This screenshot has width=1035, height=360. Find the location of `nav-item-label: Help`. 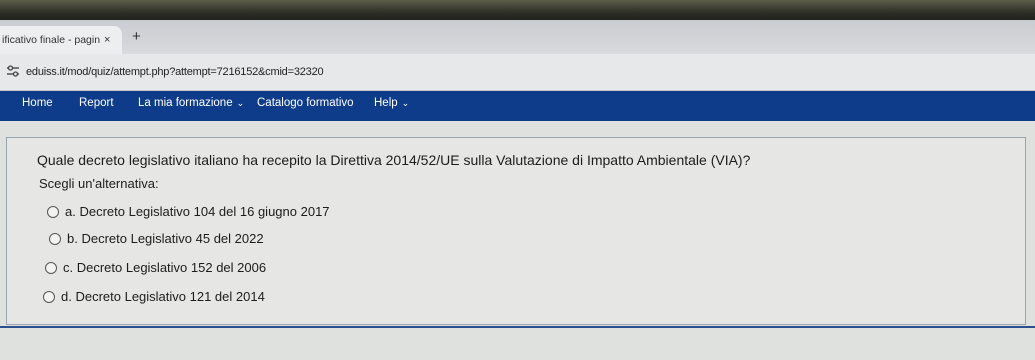

nav-item-label: Help is located at coordinates (386, 103).